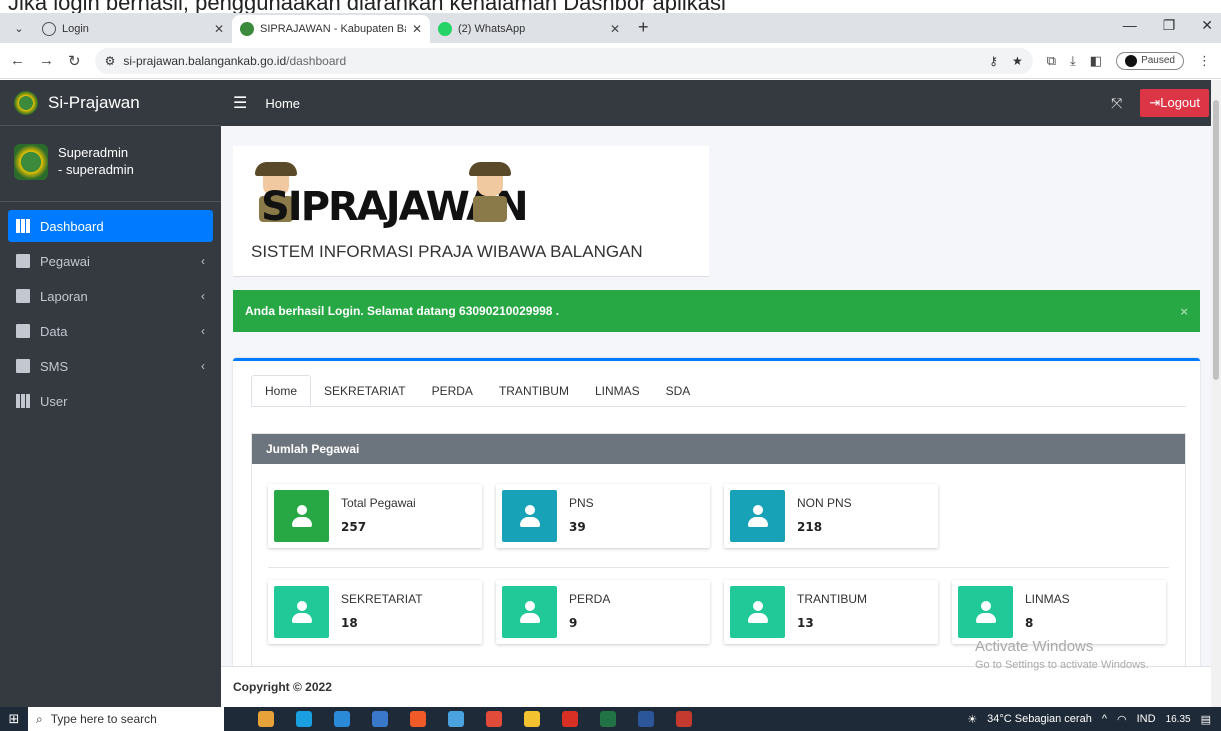 Image resolution: width=1221 pixels, height=731 pixels. Describe the element at coordinates (39, 718) in the screenshot. I see `search-icon: ⌕` at that location.